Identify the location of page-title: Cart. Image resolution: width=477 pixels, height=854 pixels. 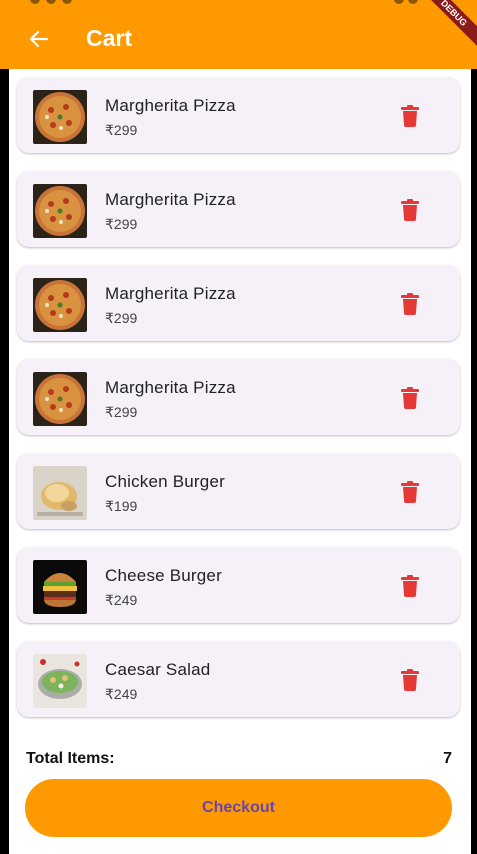
(109, 38).